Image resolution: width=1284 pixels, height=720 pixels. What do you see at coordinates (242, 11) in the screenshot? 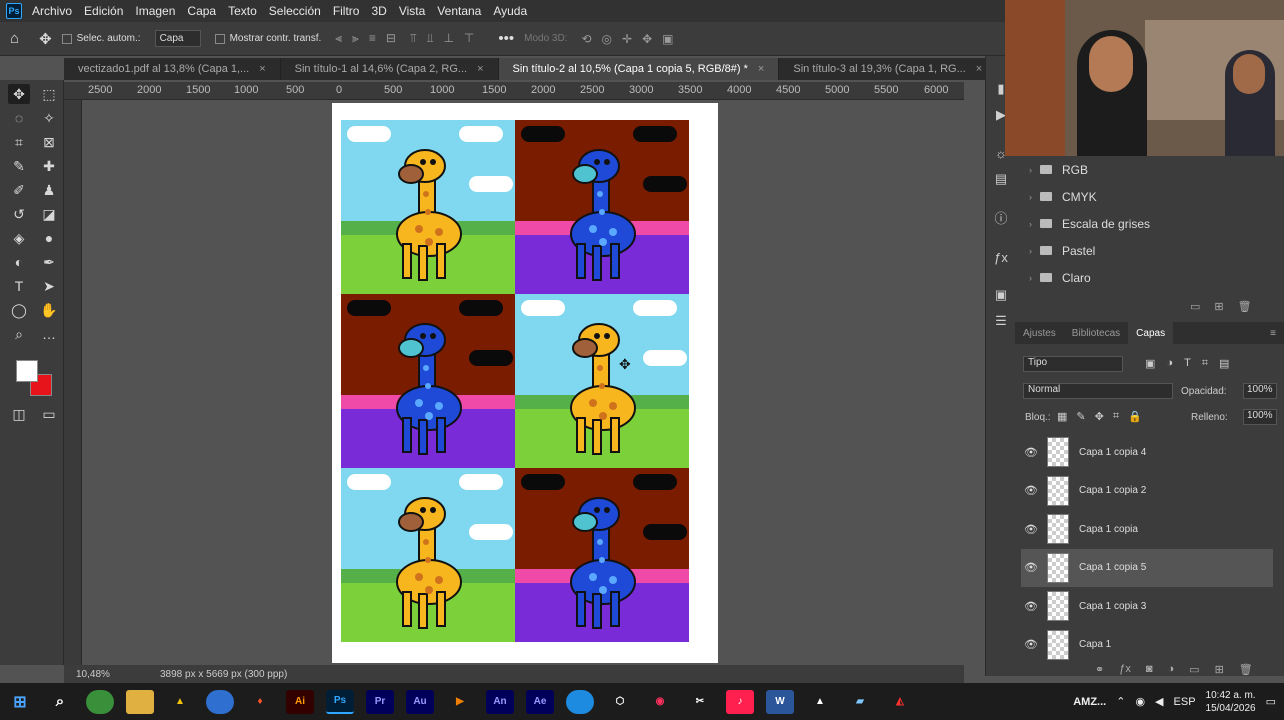
I see `menu-texto: Texto` at bounding box center [242, 11].